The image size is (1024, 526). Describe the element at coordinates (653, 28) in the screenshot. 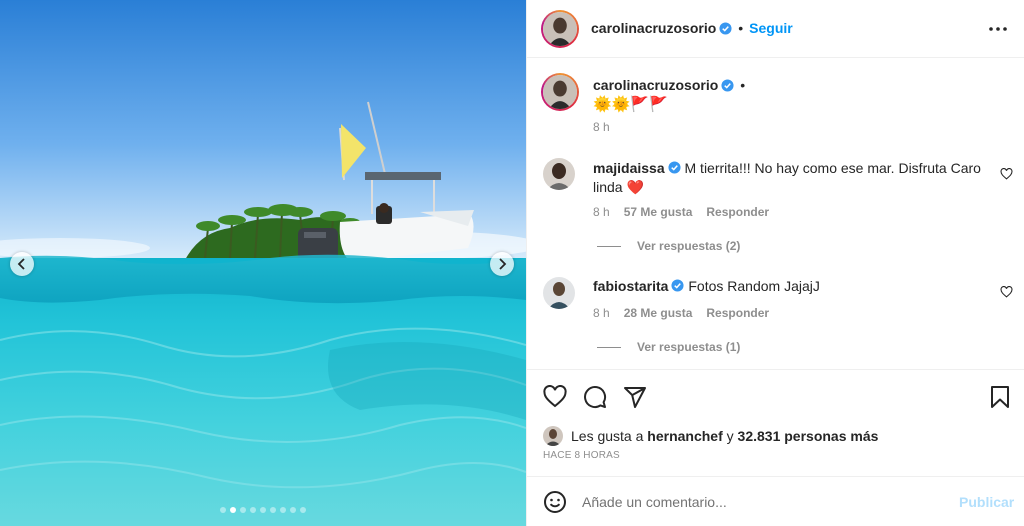

I see `author-username: carolinacruzosorio` at that location.